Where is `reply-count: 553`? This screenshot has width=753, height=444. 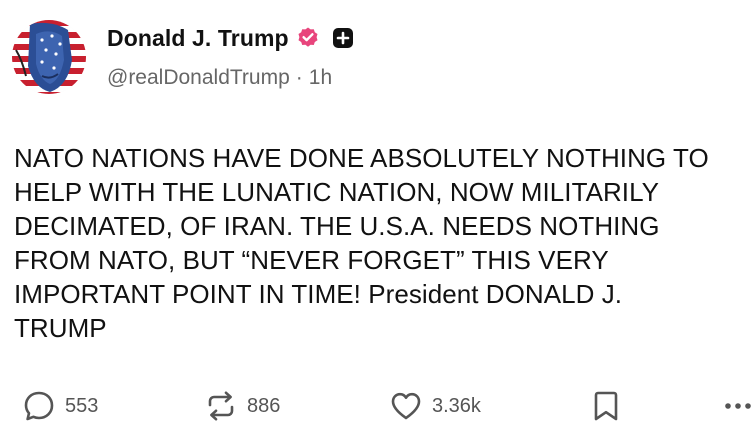
reply-count: 553 is located at coordinates (82, 405).